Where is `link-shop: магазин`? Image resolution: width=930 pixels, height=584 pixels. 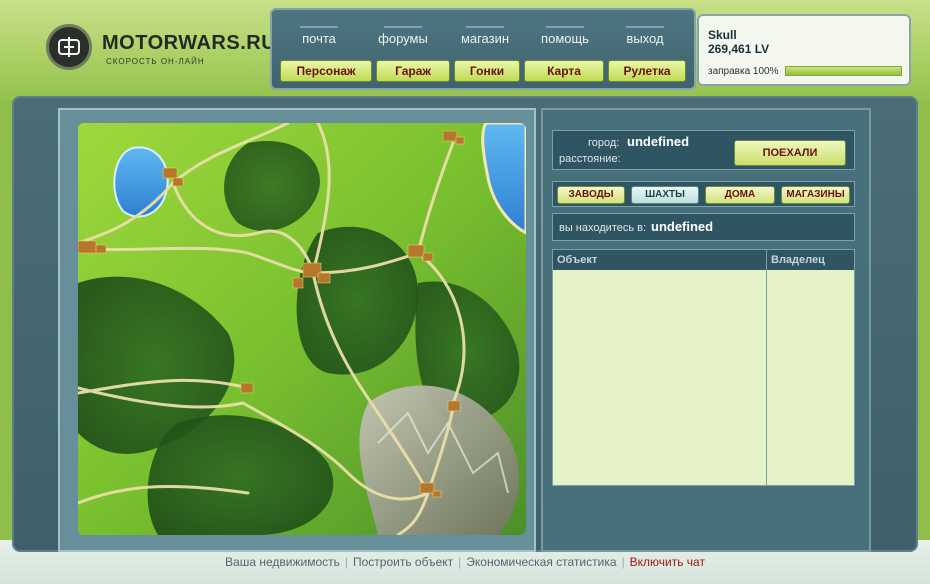 link-shop: магазин is located at coordinates (485, 35).